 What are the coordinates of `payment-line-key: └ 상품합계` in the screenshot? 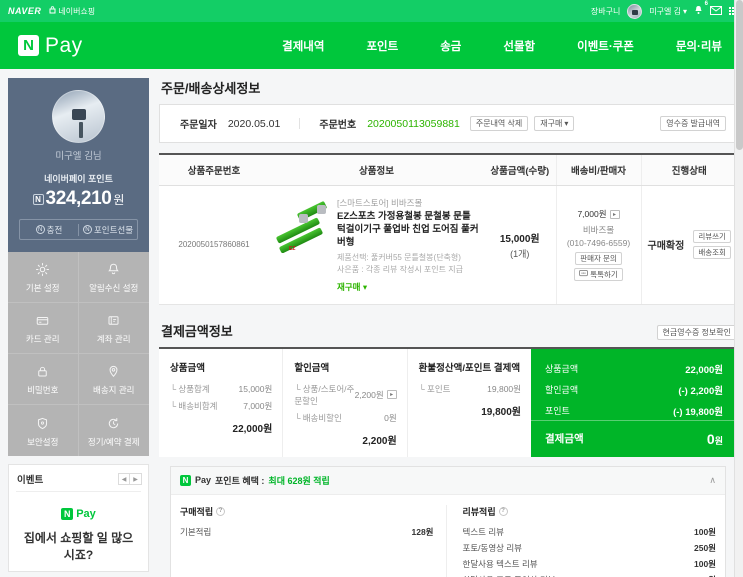 It's located at (190, 388).